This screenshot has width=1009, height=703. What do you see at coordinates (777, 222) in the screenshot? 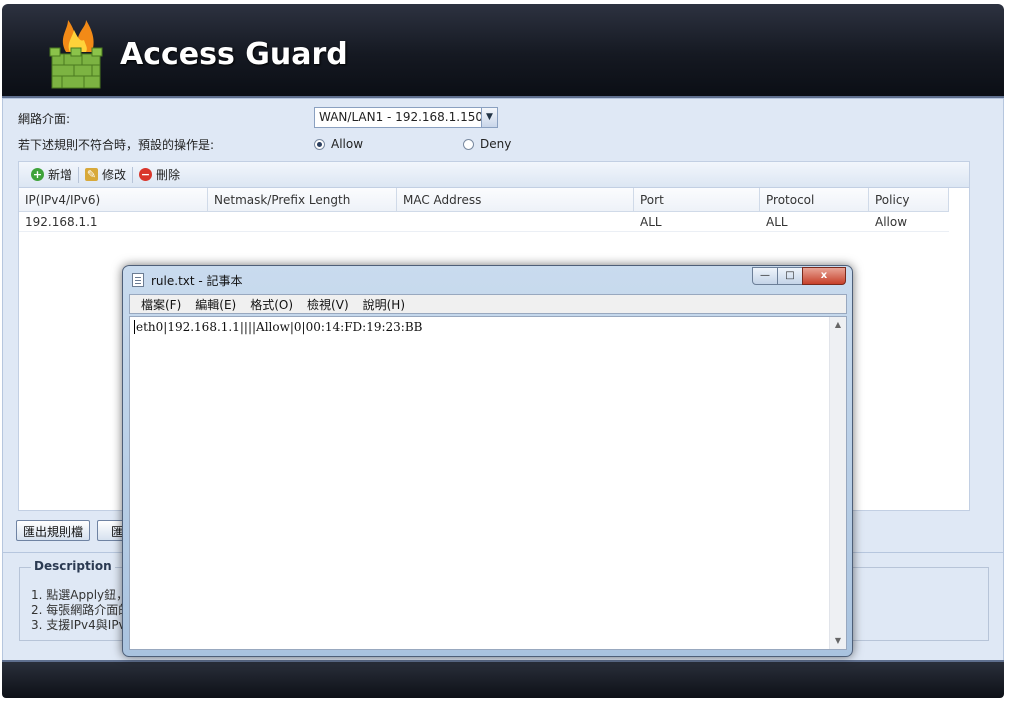
I see `cell-protocol: ALL` at bounding box center [777, 222].